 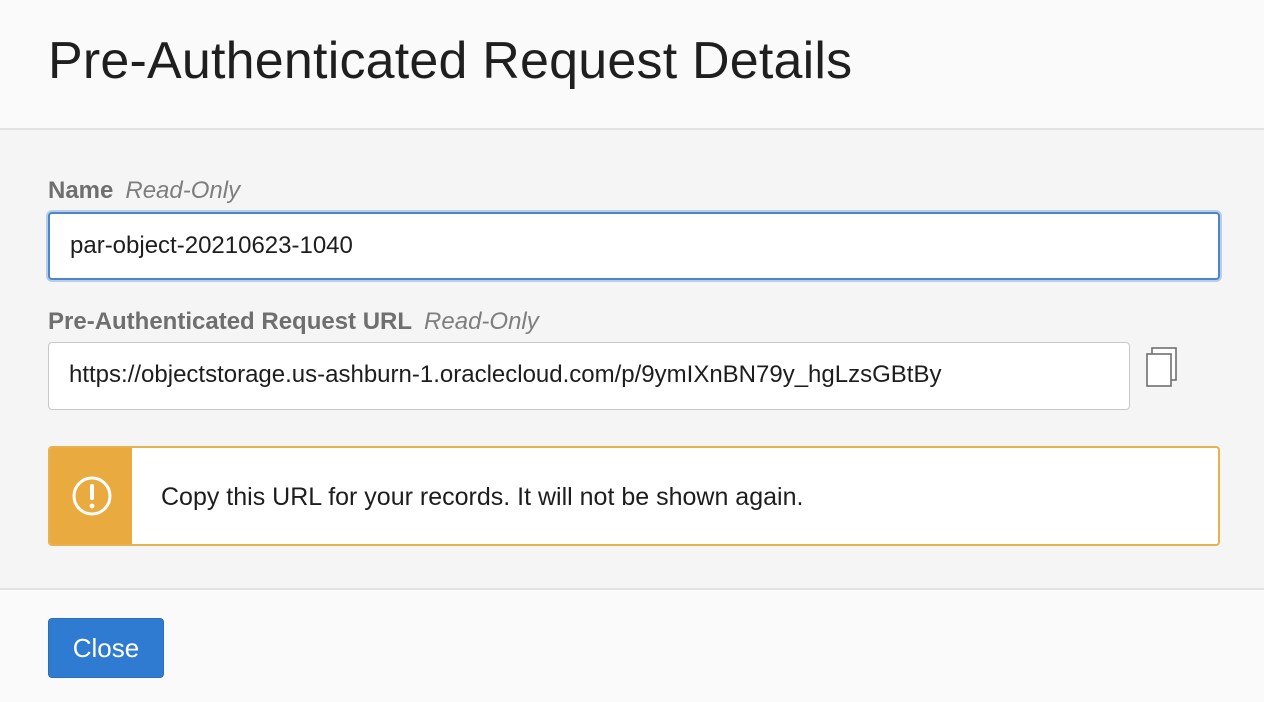 I want to click on url-readonly-badge: Read-Only, so click(x=481, y=321).